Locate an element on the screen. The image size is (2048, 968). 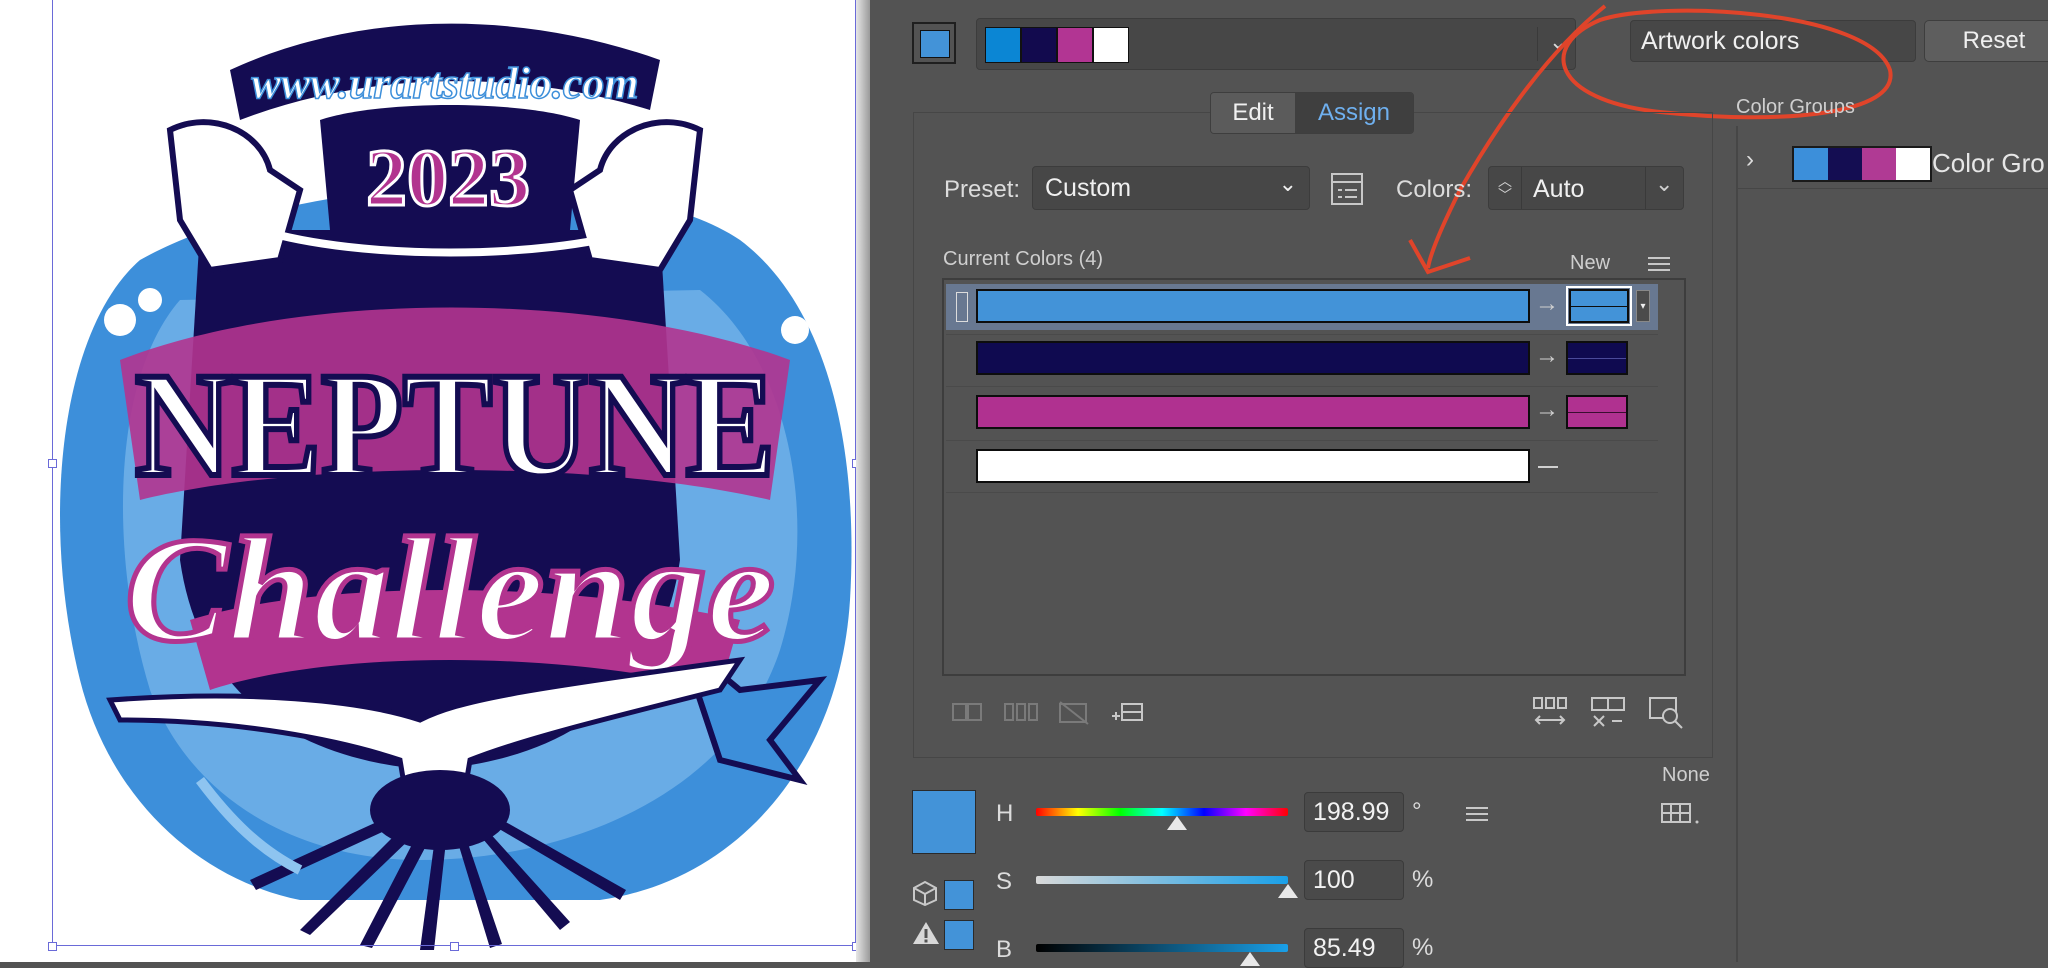
preset-value: Custom is located at coordinates (1088, 187).